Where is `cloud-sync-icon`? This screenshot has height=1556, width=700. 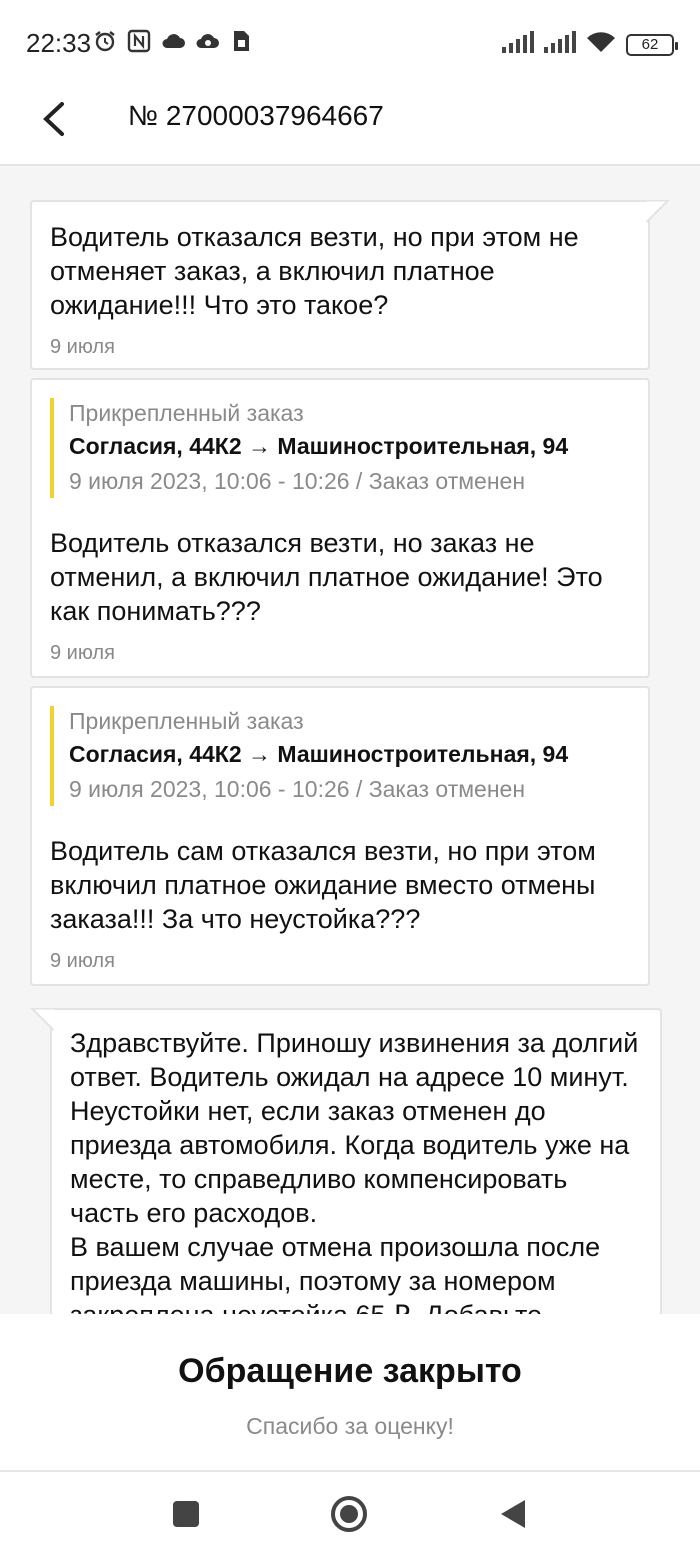 cloud-sync-icon is located at coordinates (207, 41).